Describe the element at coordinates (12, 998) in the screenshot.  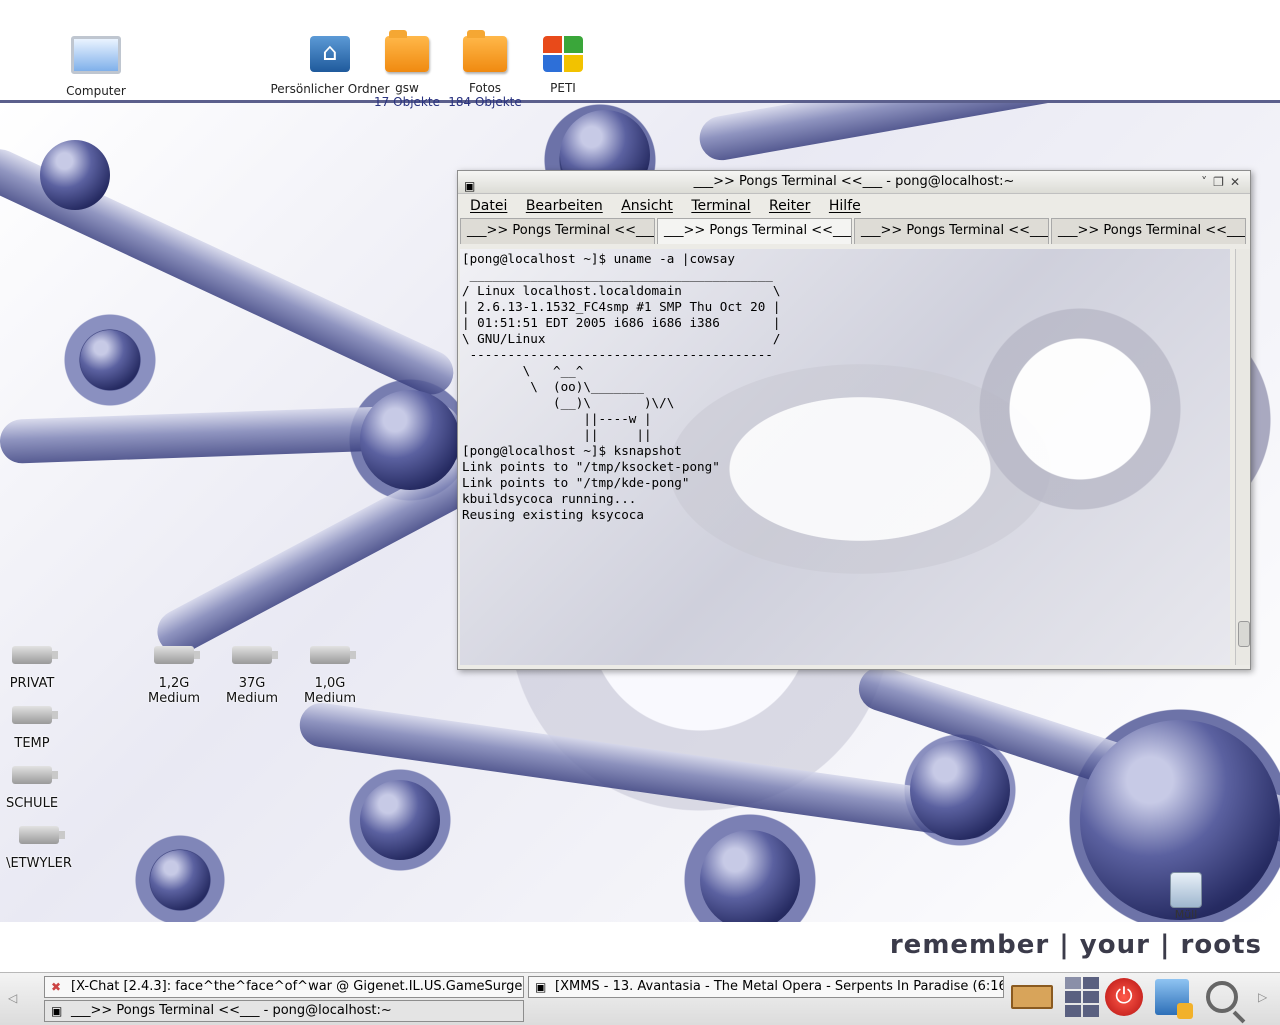
I see `panel-hide-left-icon: ◁` at that location.